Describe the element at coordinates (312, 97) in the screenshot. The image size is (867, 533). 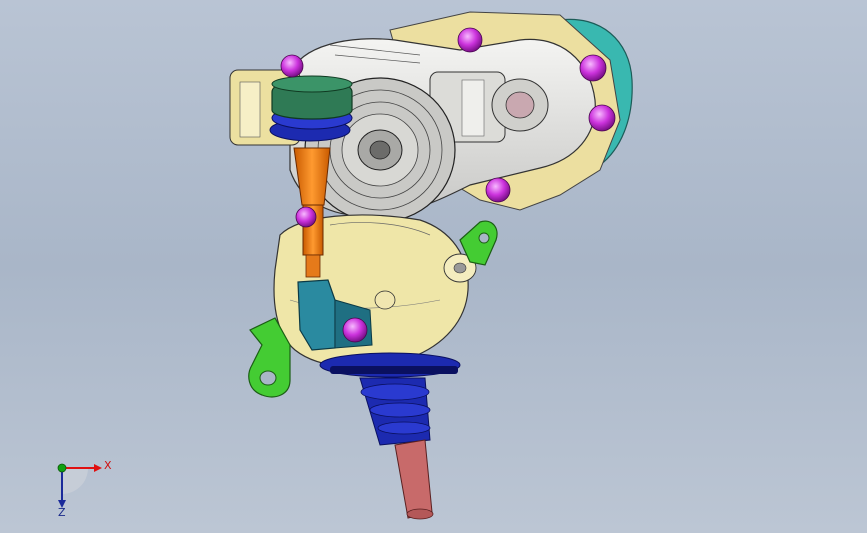
I see `boot-cap` at that location.